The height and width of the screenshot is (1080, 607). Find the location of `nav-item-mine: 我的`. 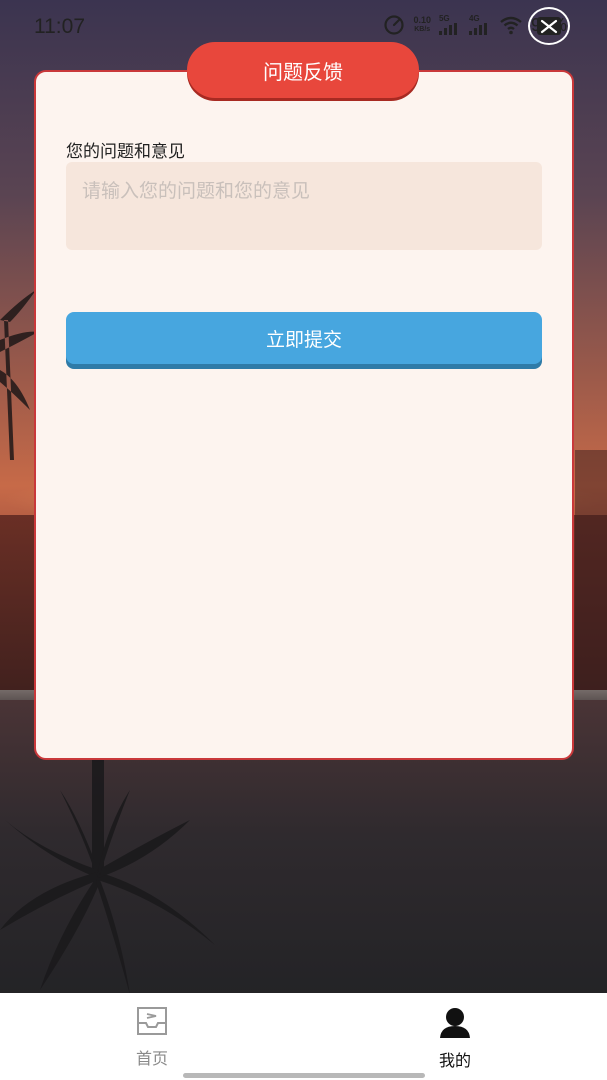

nav-item-mine: 我的 is located at coordinates (455, 1038).